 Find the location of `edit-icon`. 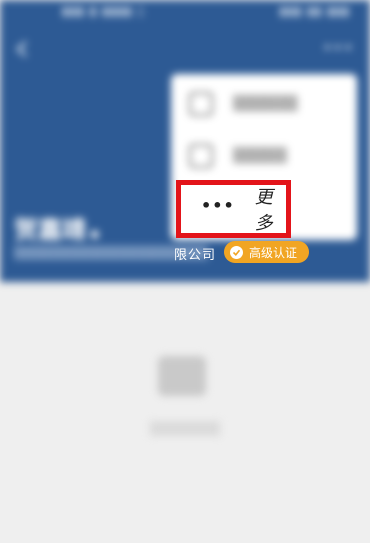

edit-icon is located at coordinates (201, 104).